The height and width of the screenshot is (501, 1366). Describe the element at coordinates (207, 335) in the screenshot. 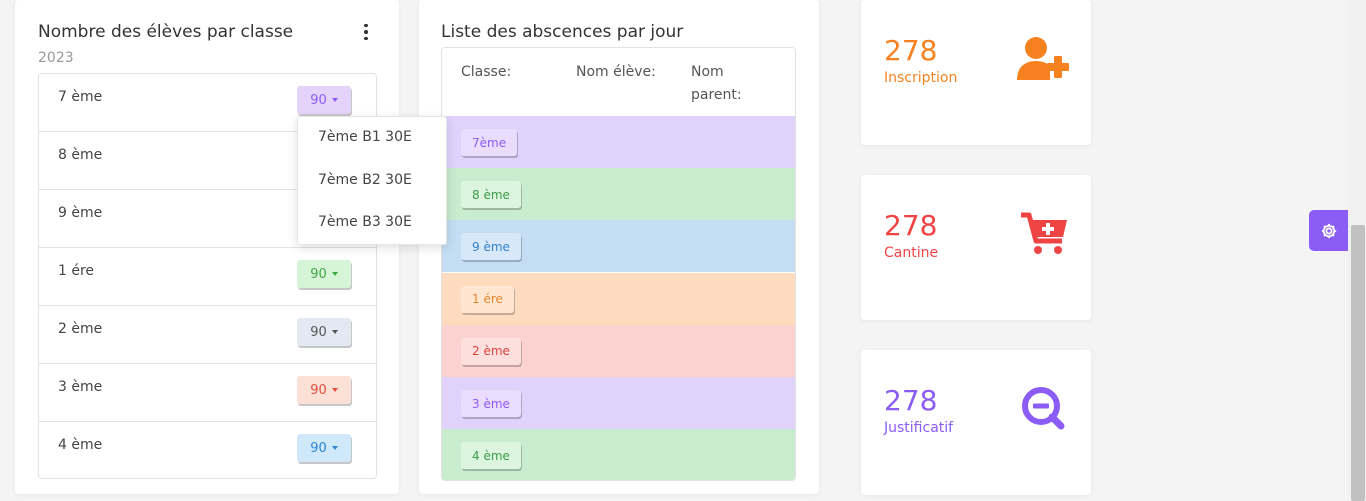

I see `class-row: 2 ème 90` at that location.